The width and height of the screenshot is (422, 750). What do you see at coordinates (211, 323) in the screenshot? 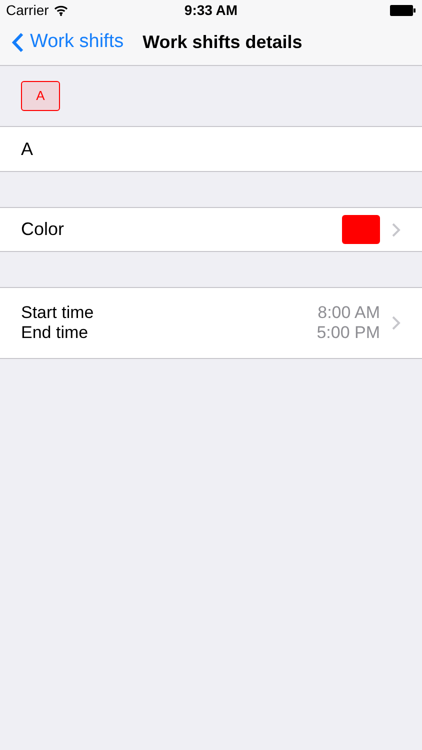
I see `time-row: Start time End time 8:00 AM 5:00 PM` at bounding box center [211, 323].